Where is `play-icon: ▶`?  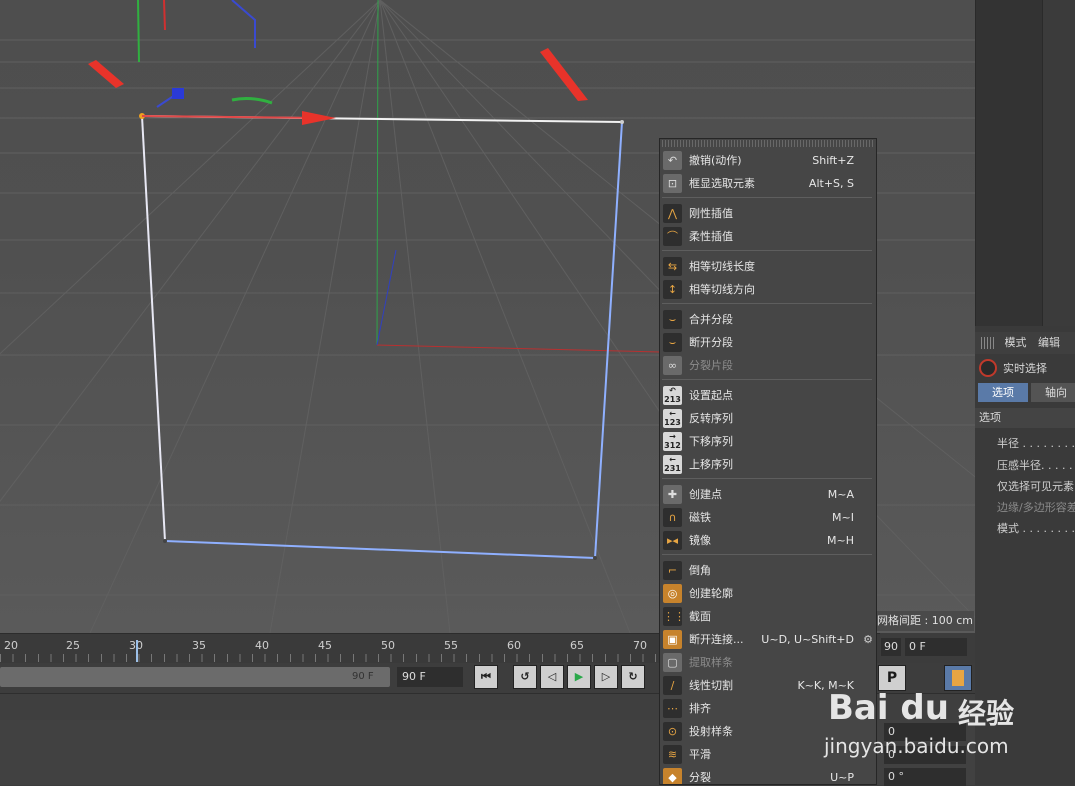
play-icon: ▶ is located at coordinates (579, 676).